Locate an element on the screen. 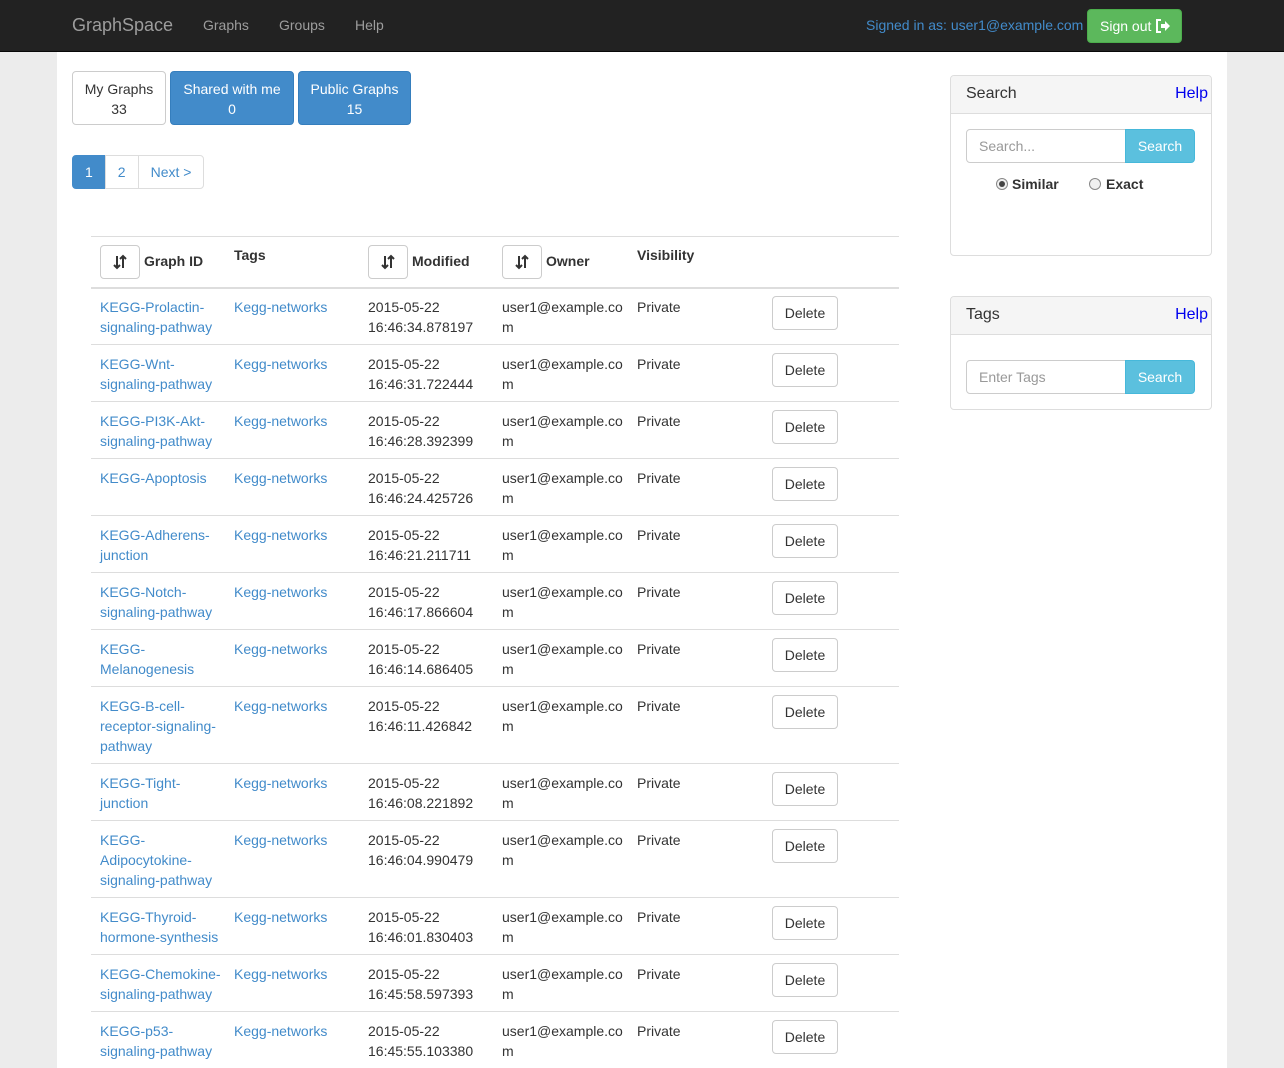 The image size is (1284, 1068). graph-id-link: KEGG-PI3K-Akt-signaling-pathway is located at coordinates (163, 431).